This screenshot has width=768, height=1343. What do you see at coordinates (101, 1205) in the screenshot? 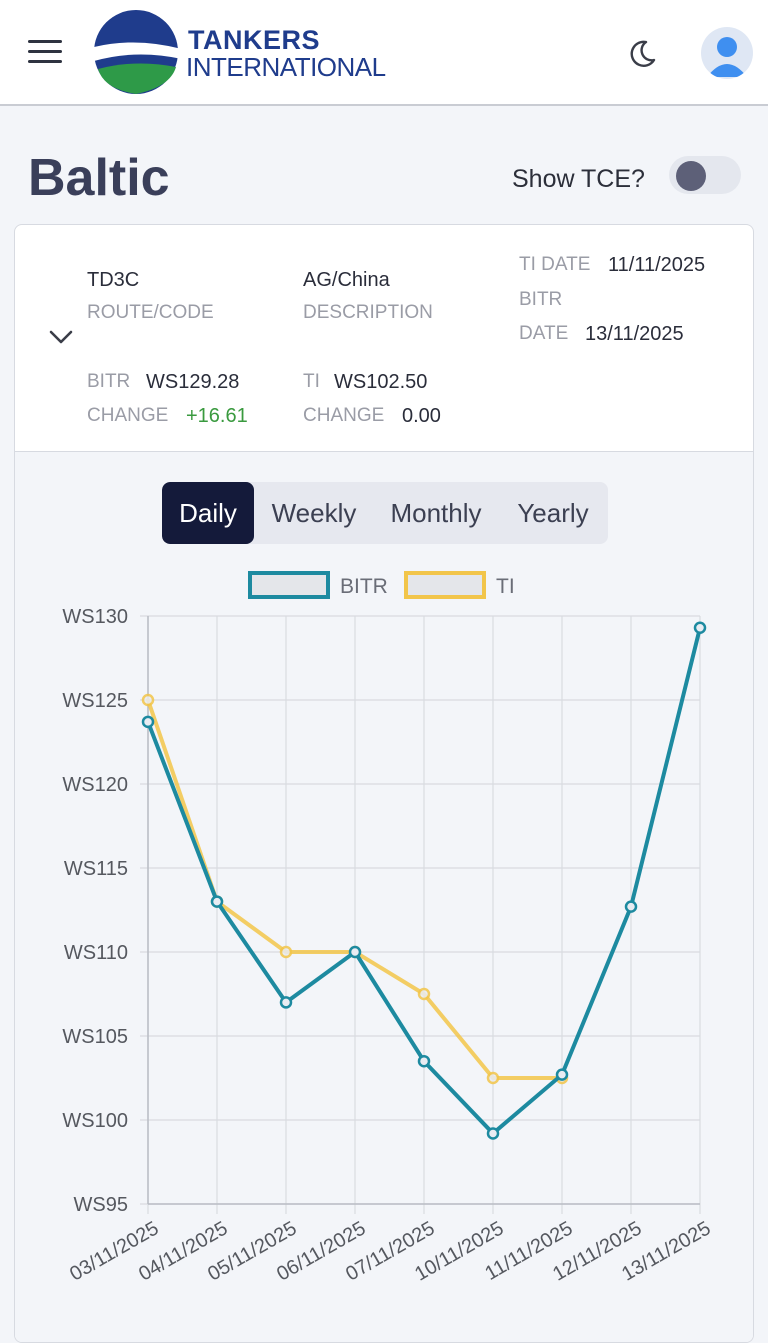
I see `y-tick-label: WS95` at bounding box center [101, 1205].